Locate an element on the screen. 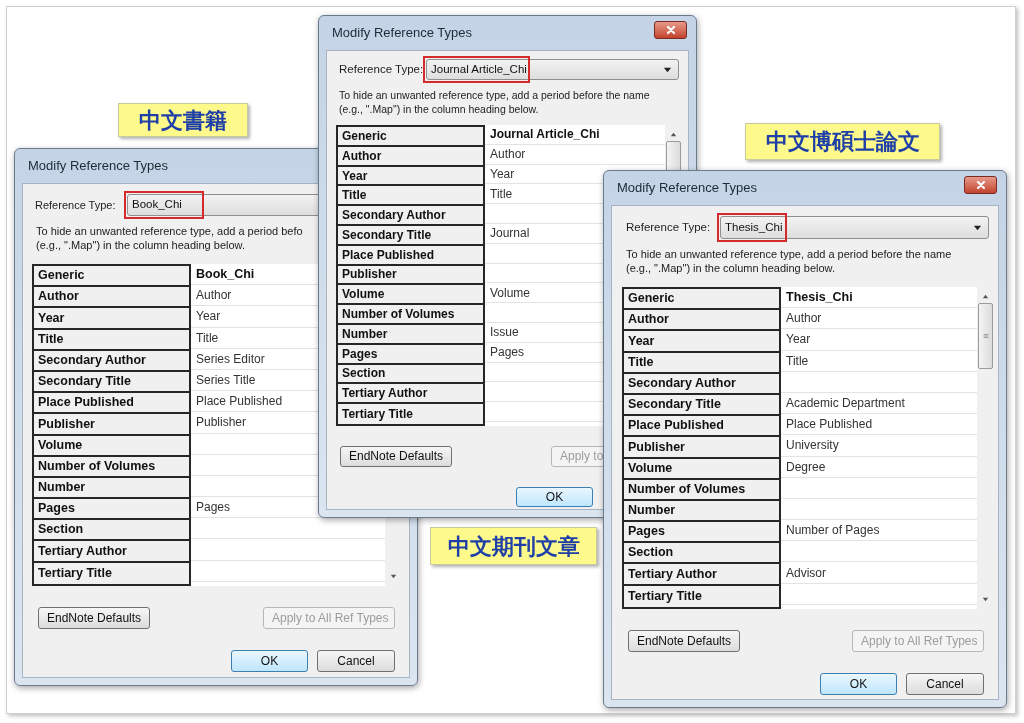 This screenshot has height=723, width=1024. caption-label: 中文期刊文章 is located at coordinates (513, 546).